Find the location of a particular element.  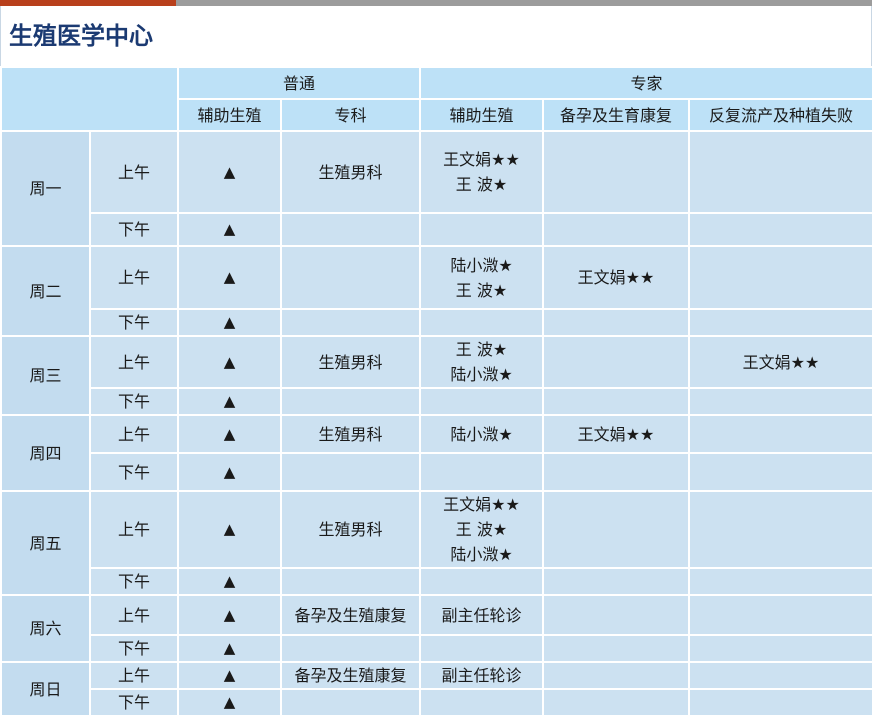

day-label: 周五 is located at coordinates (45, 543).